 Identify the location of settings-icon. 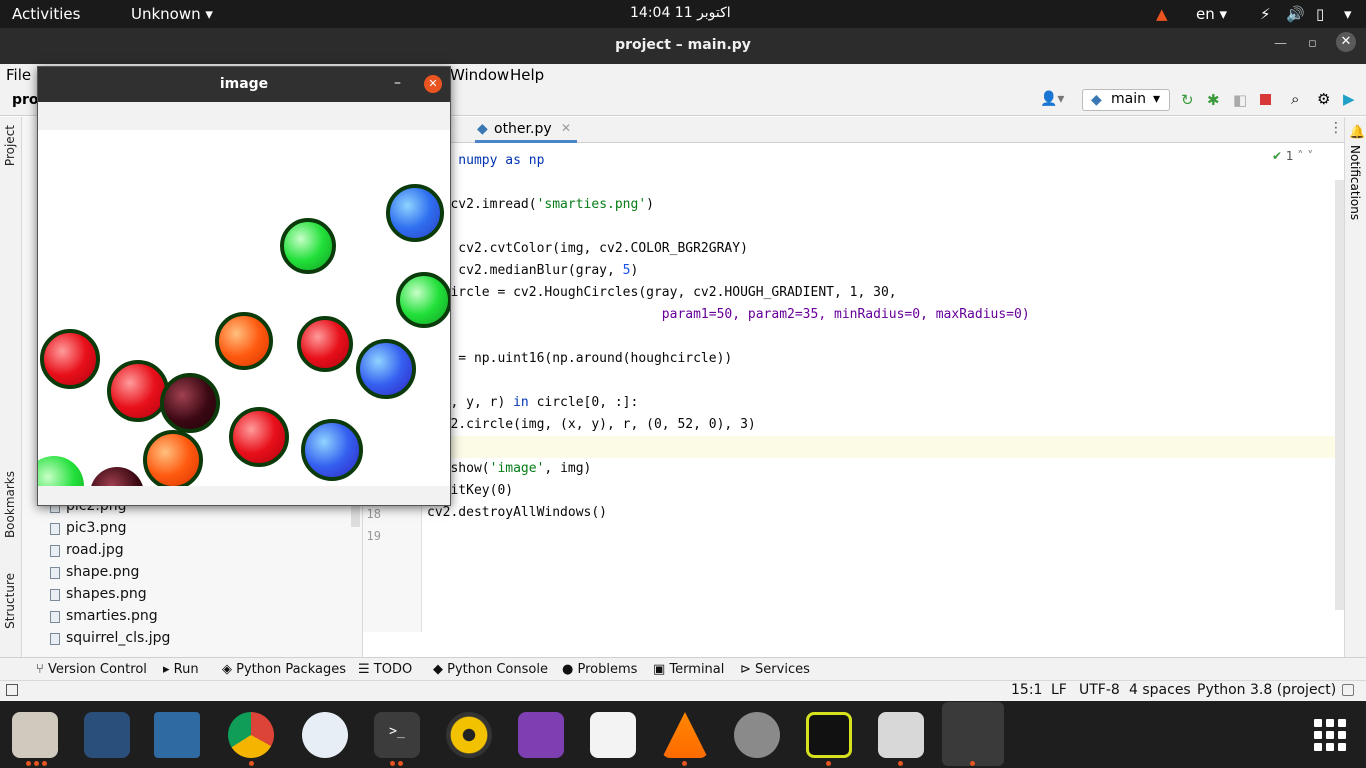
(757, 735).